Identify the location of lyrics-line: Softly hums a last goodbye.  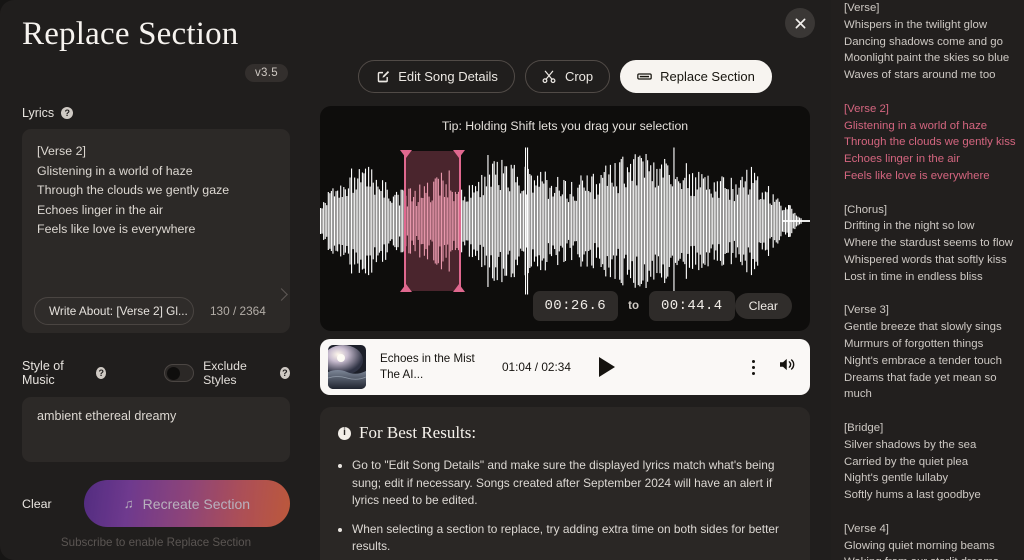
(928, 495).